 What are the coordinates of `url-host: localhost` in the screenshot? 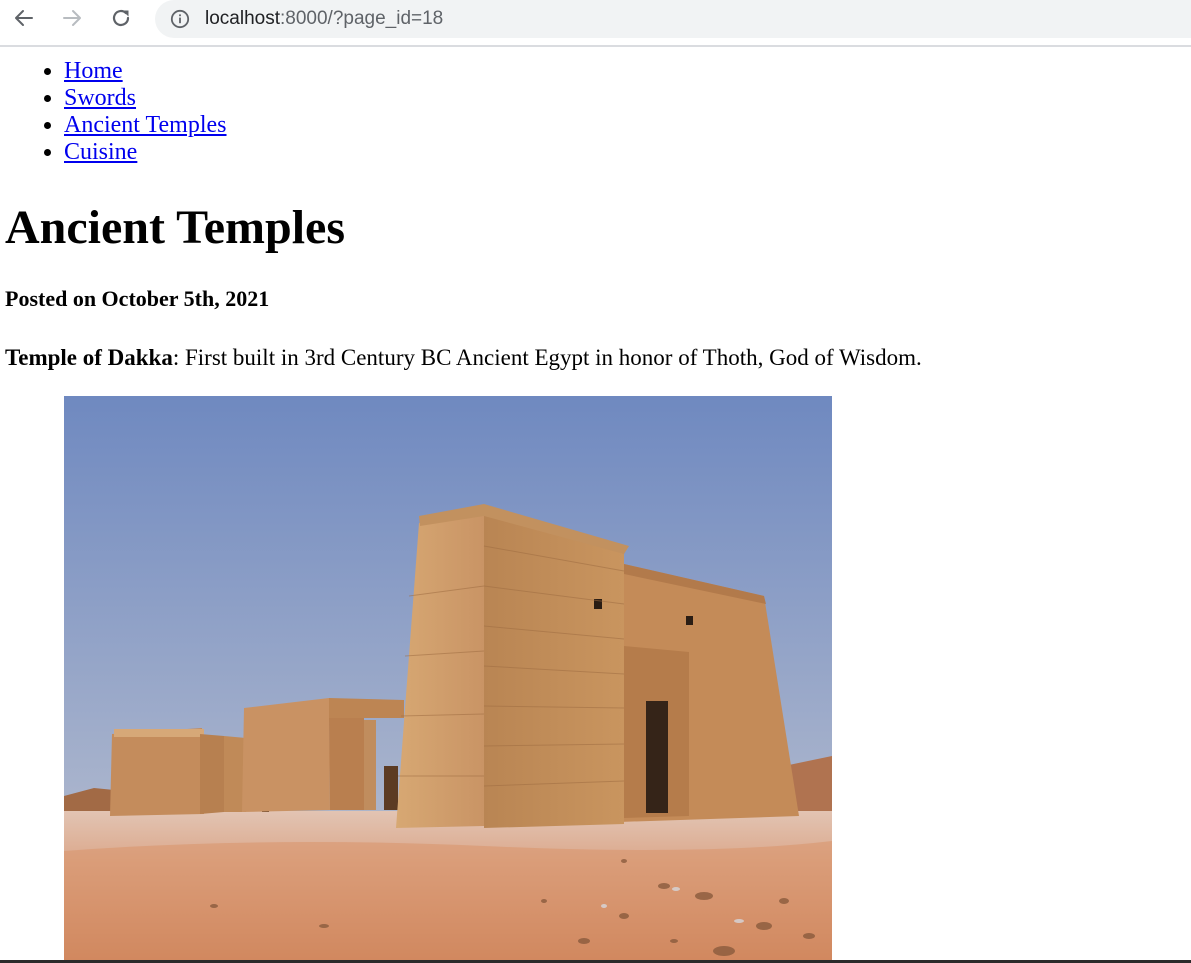 It's located at (242, 18).